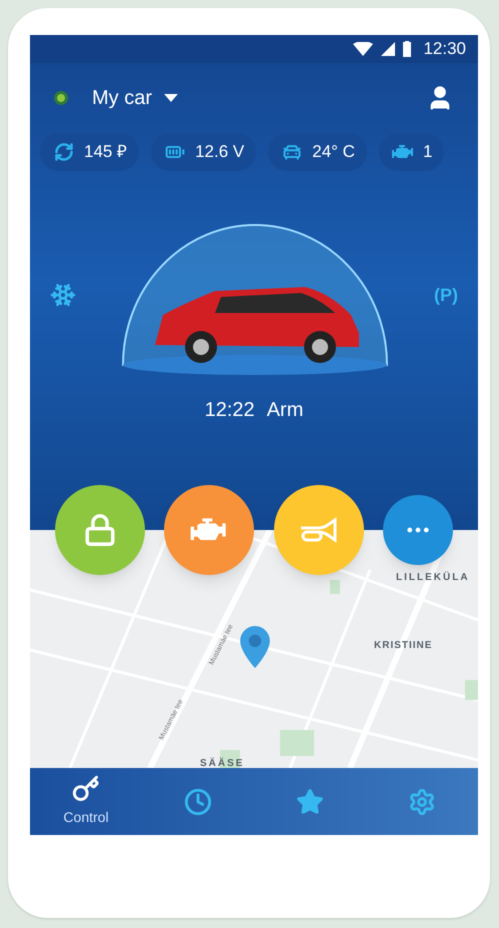  What do you see at coordinates (100, 530) in the screenshot?
I see `lock-icon` at bounding box center [100, 530].